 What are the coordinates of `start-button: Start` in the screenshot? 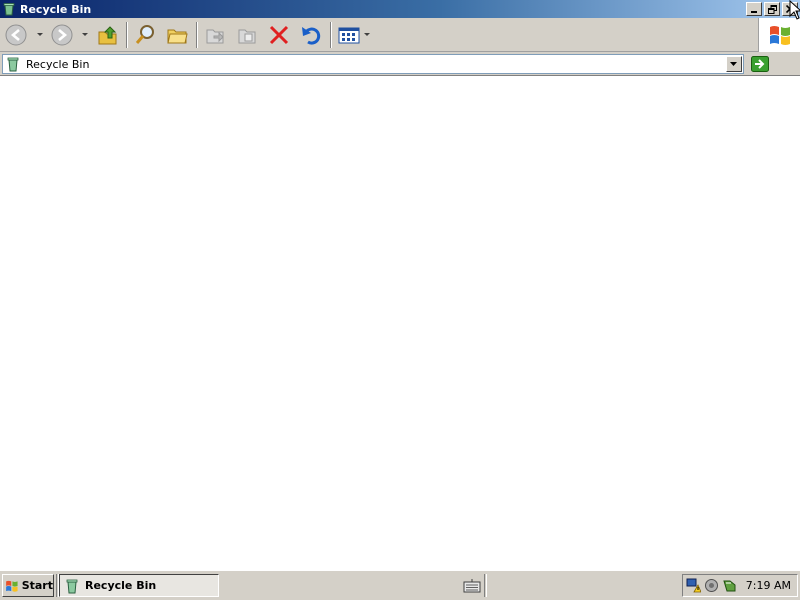 It's located at (28, 585).